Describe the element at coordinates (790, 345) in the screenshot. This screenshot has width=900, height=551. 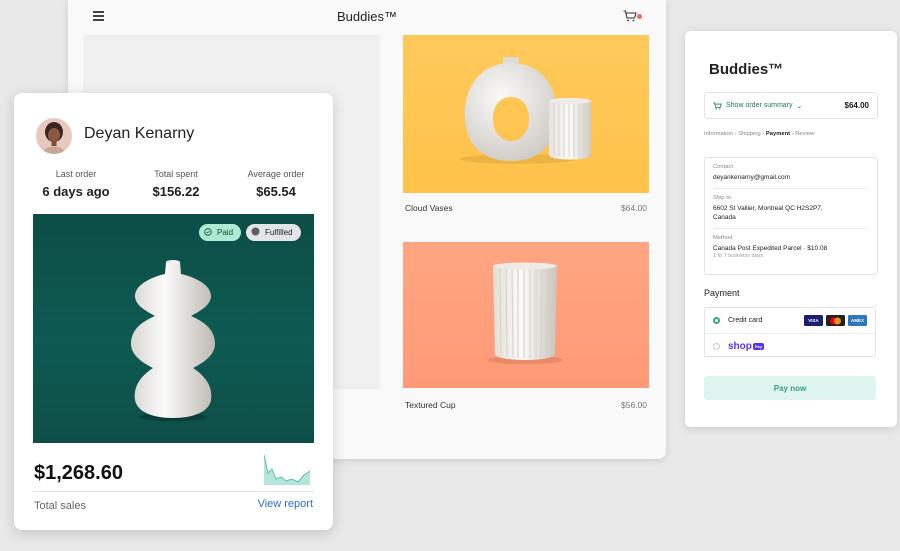
I see `payment-option-shop-pay: shop Pay` at that location.